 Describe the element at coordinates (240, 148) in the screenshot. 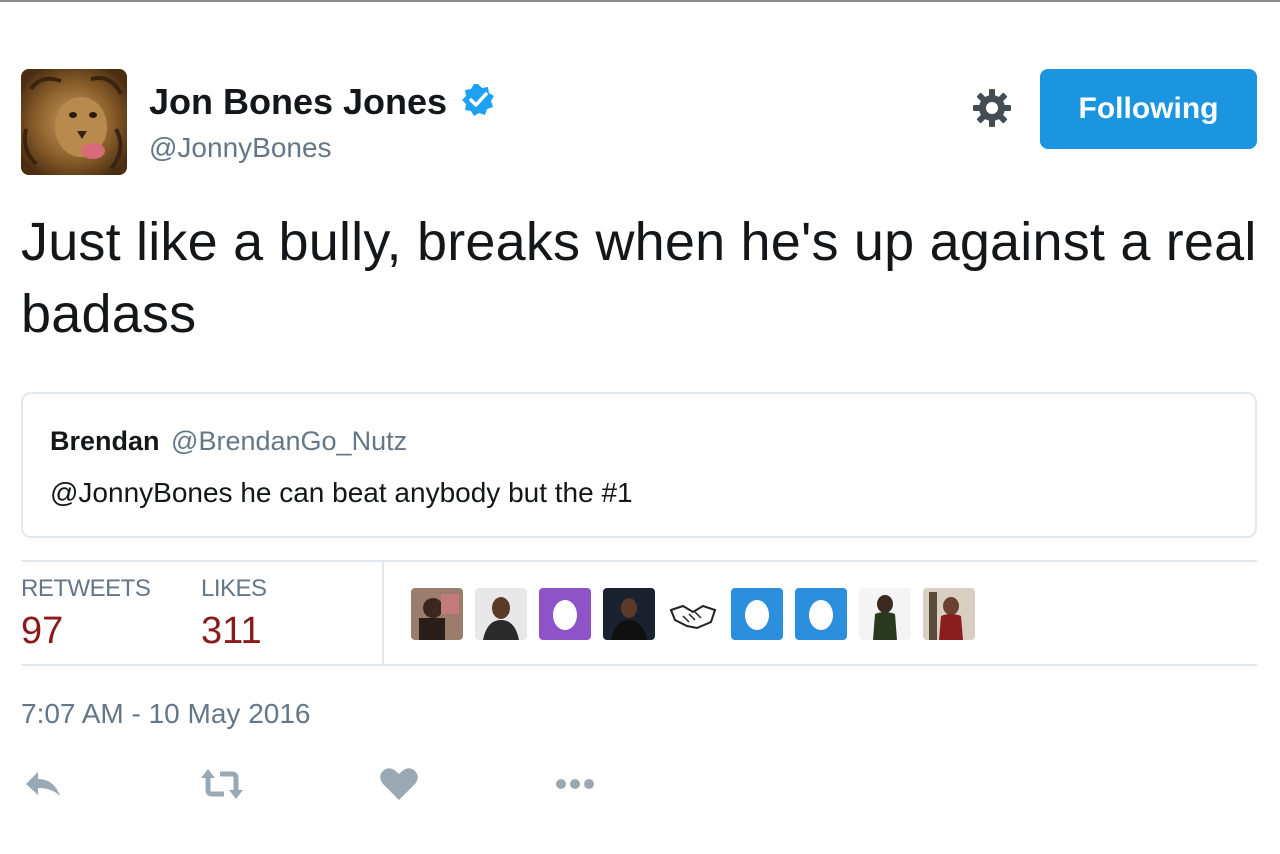

I see `user-handle: @JonnyBones` at that location.